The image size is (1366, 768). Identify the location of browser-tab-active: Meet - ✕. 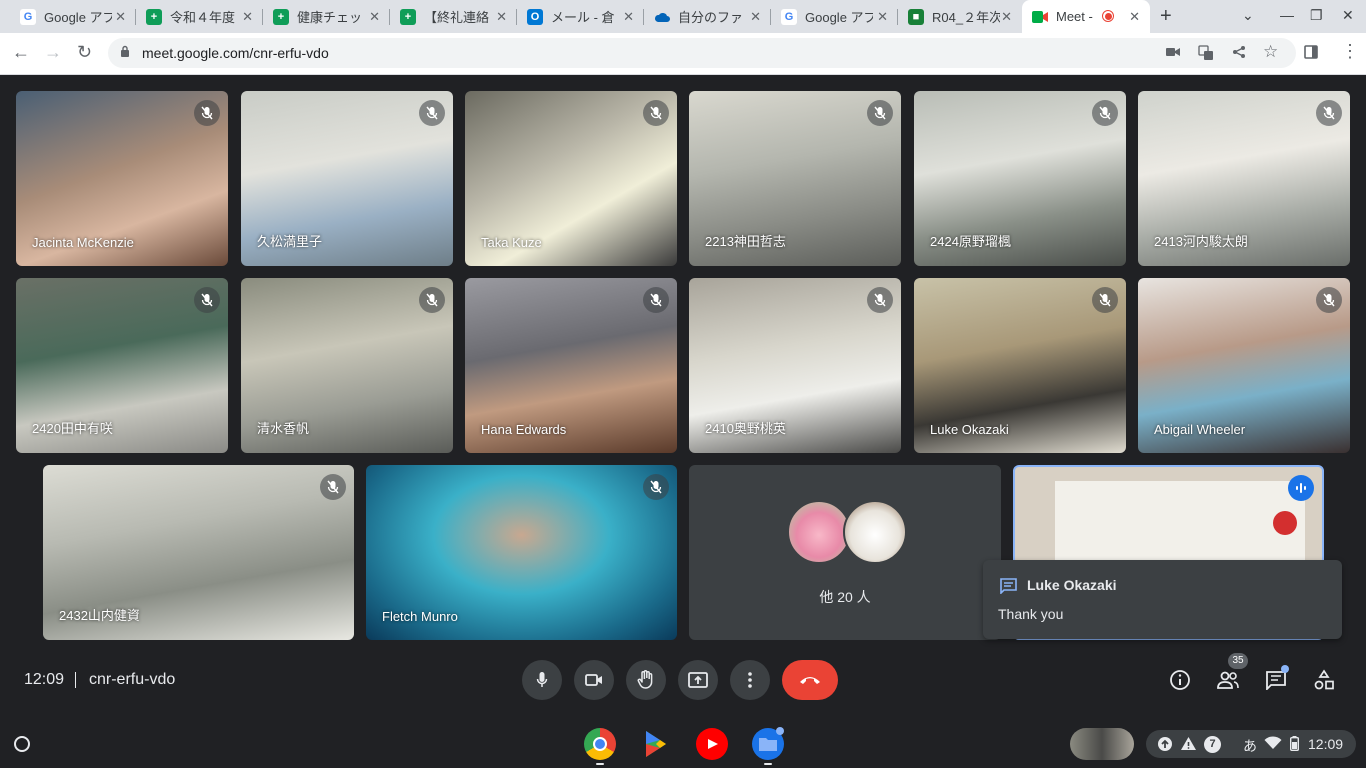
(1086, 16).